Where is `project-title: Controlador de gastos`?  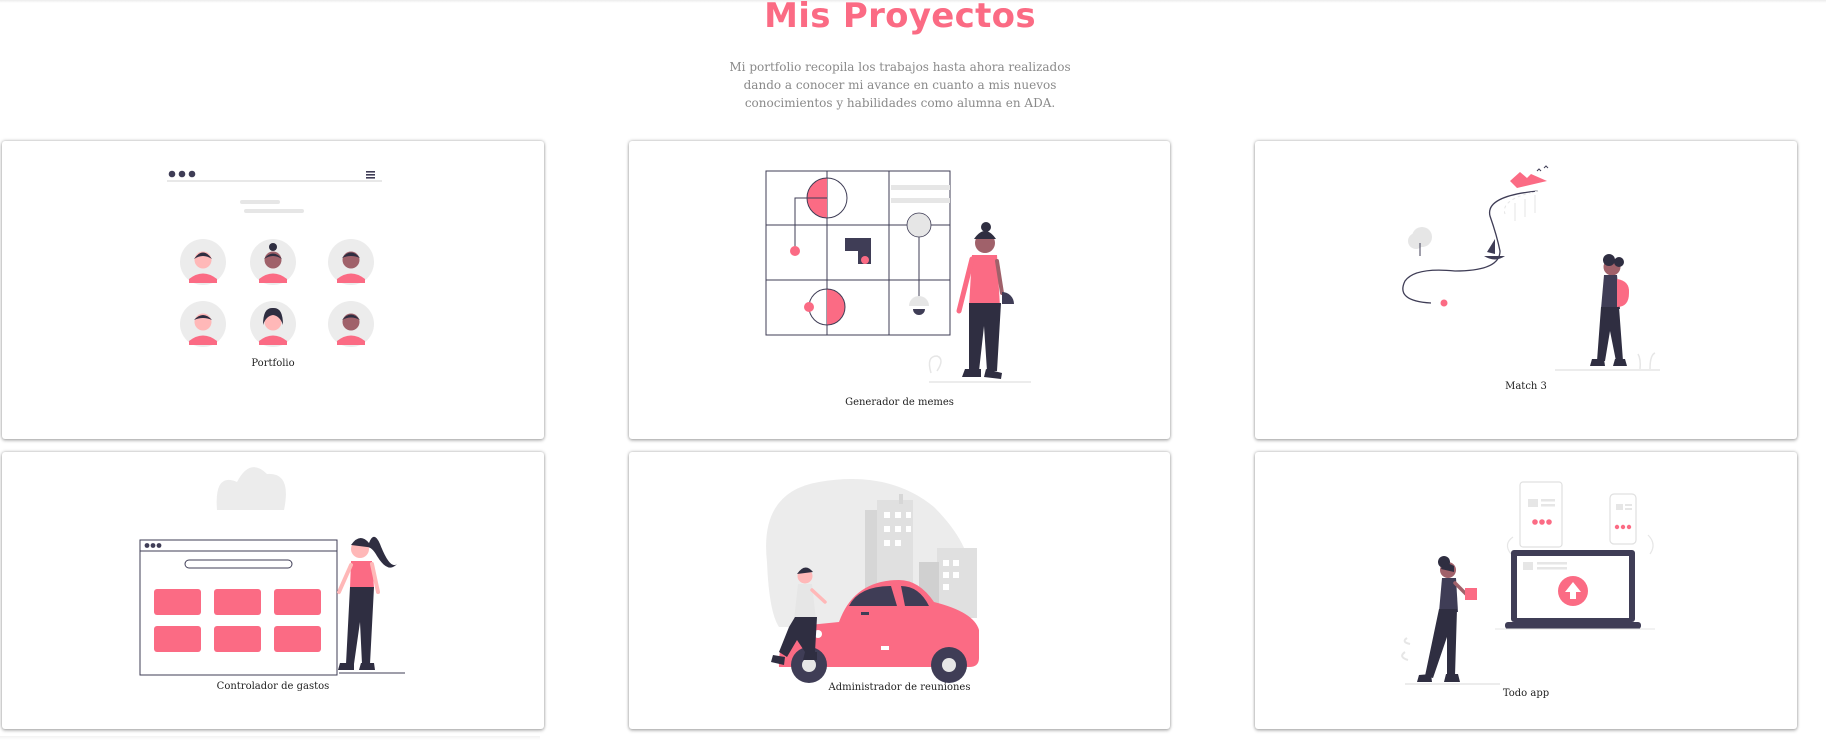 project-title: Controlador de gastos is located at coordinates (273, 686).